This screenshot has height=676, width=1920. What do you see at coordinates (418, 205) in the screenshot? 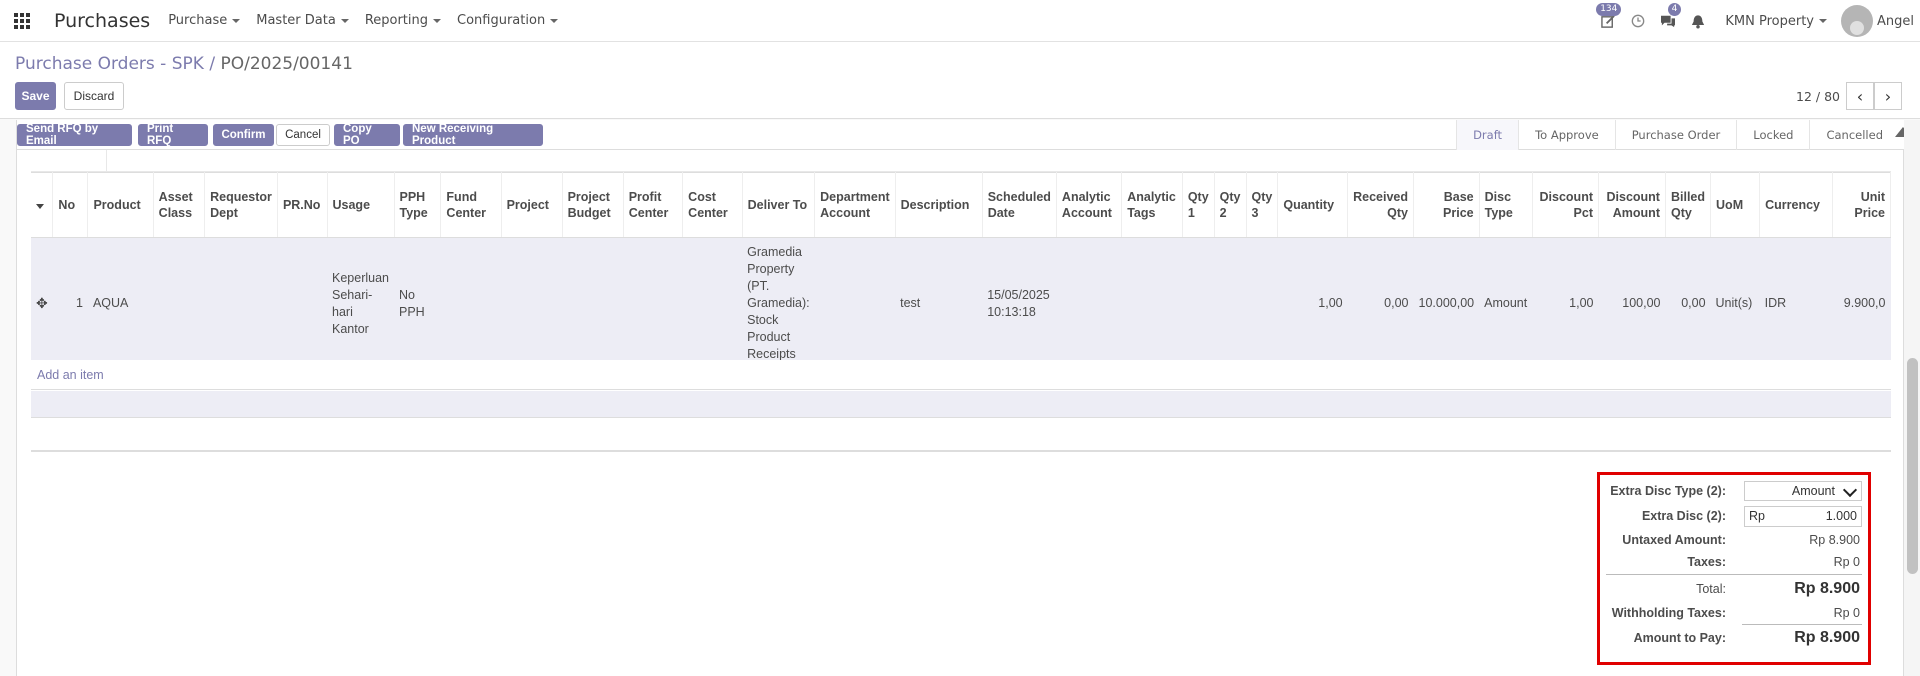
I see `col-header-pph-type: PPH Type` at bounding box center [418, 205].